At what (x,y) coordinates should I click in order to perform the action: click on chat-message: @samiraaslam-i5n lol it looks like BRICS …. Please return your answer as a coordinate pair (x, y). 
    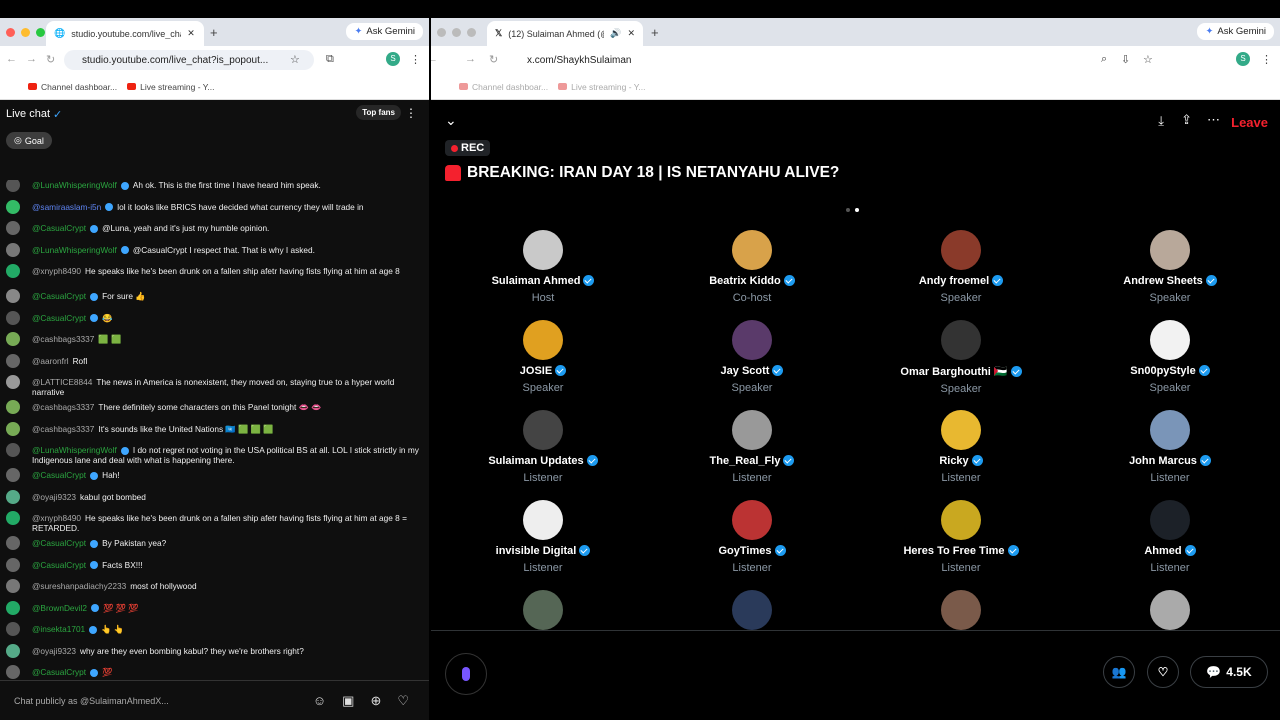
    Looking at the image, I should click on (214, 211).